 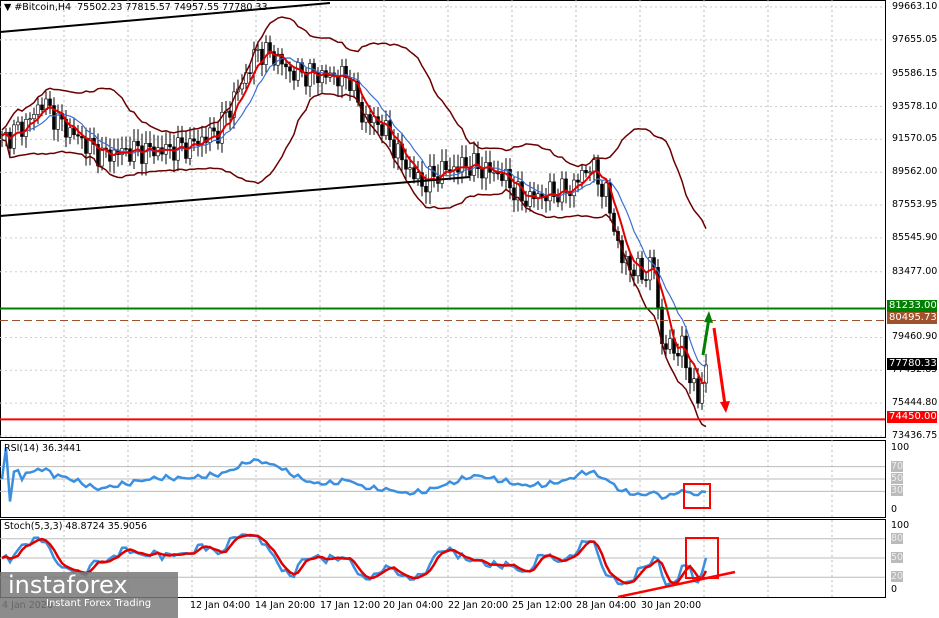 What do you see at coordinates (606, 605) in the screenshot?
I see `time-tick: 28 Jan 04:00` at bounding box center [606, 605].